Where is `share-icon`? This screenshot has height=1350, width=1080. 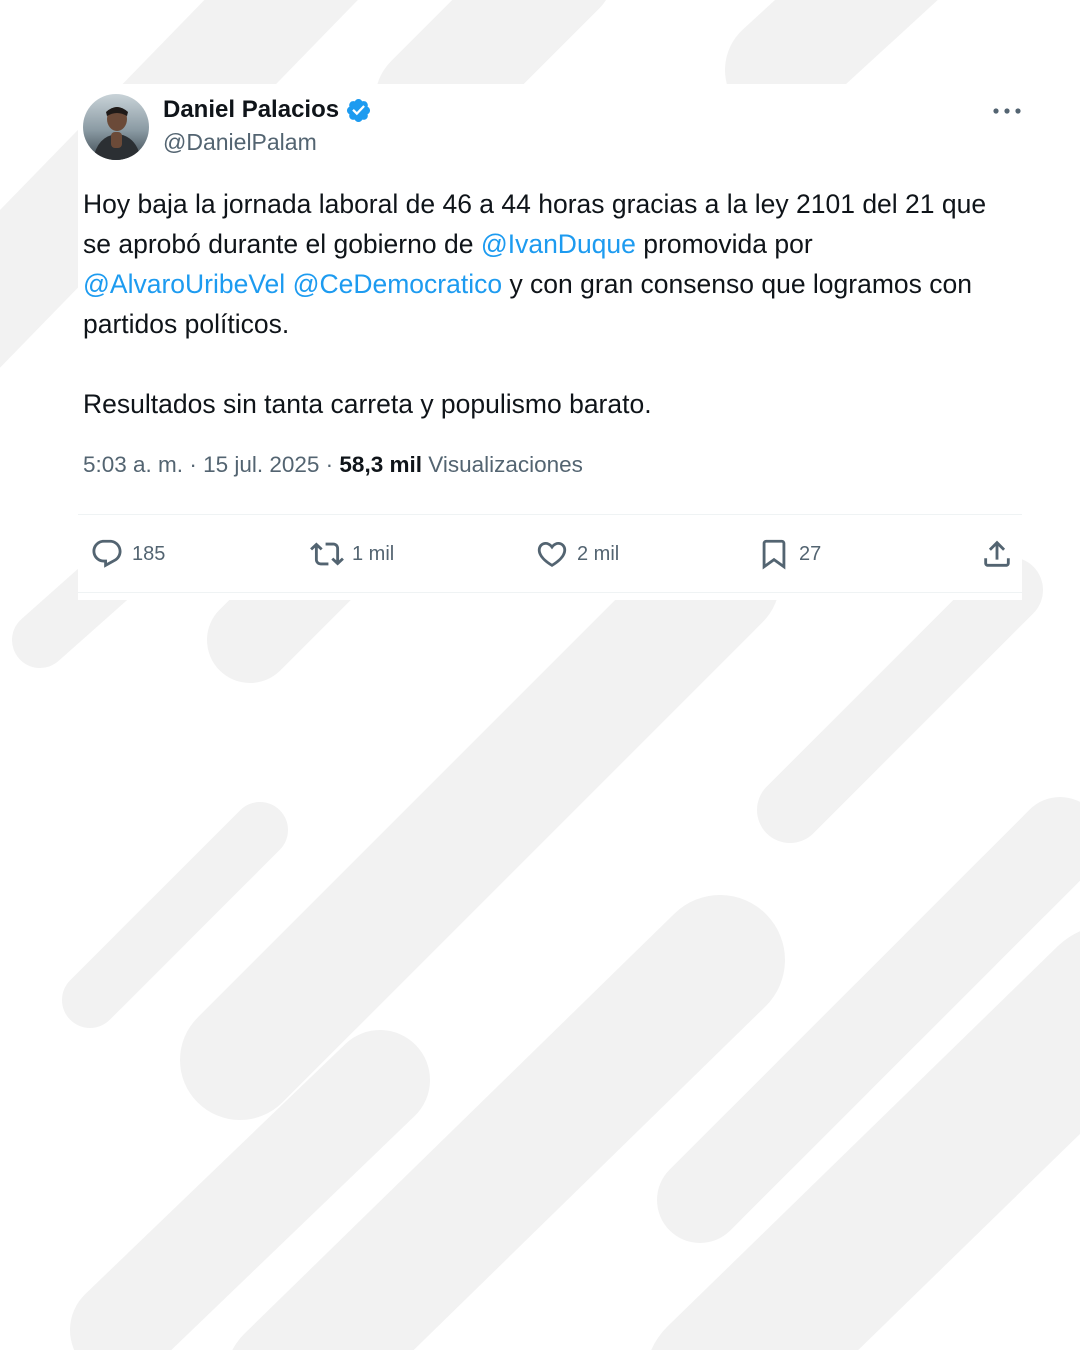 share-icon is located at coordinates (997, 553).